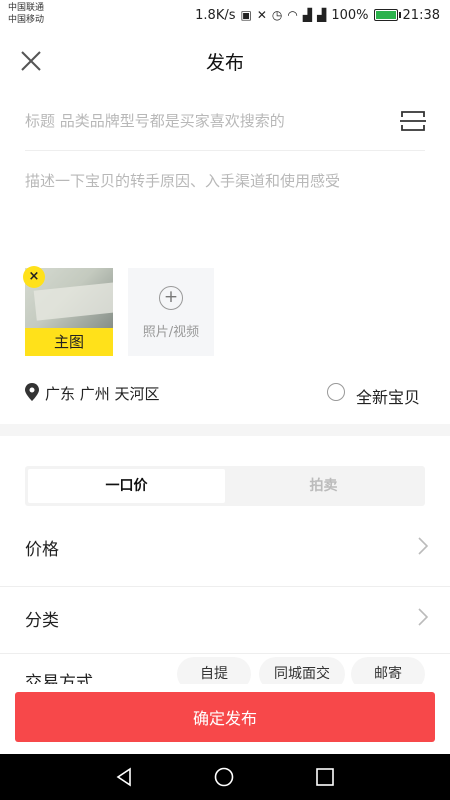 The image size is (450, 800). I want to click on pricing-mode-tabs: 一口价 拍卖, so click(225, 486).